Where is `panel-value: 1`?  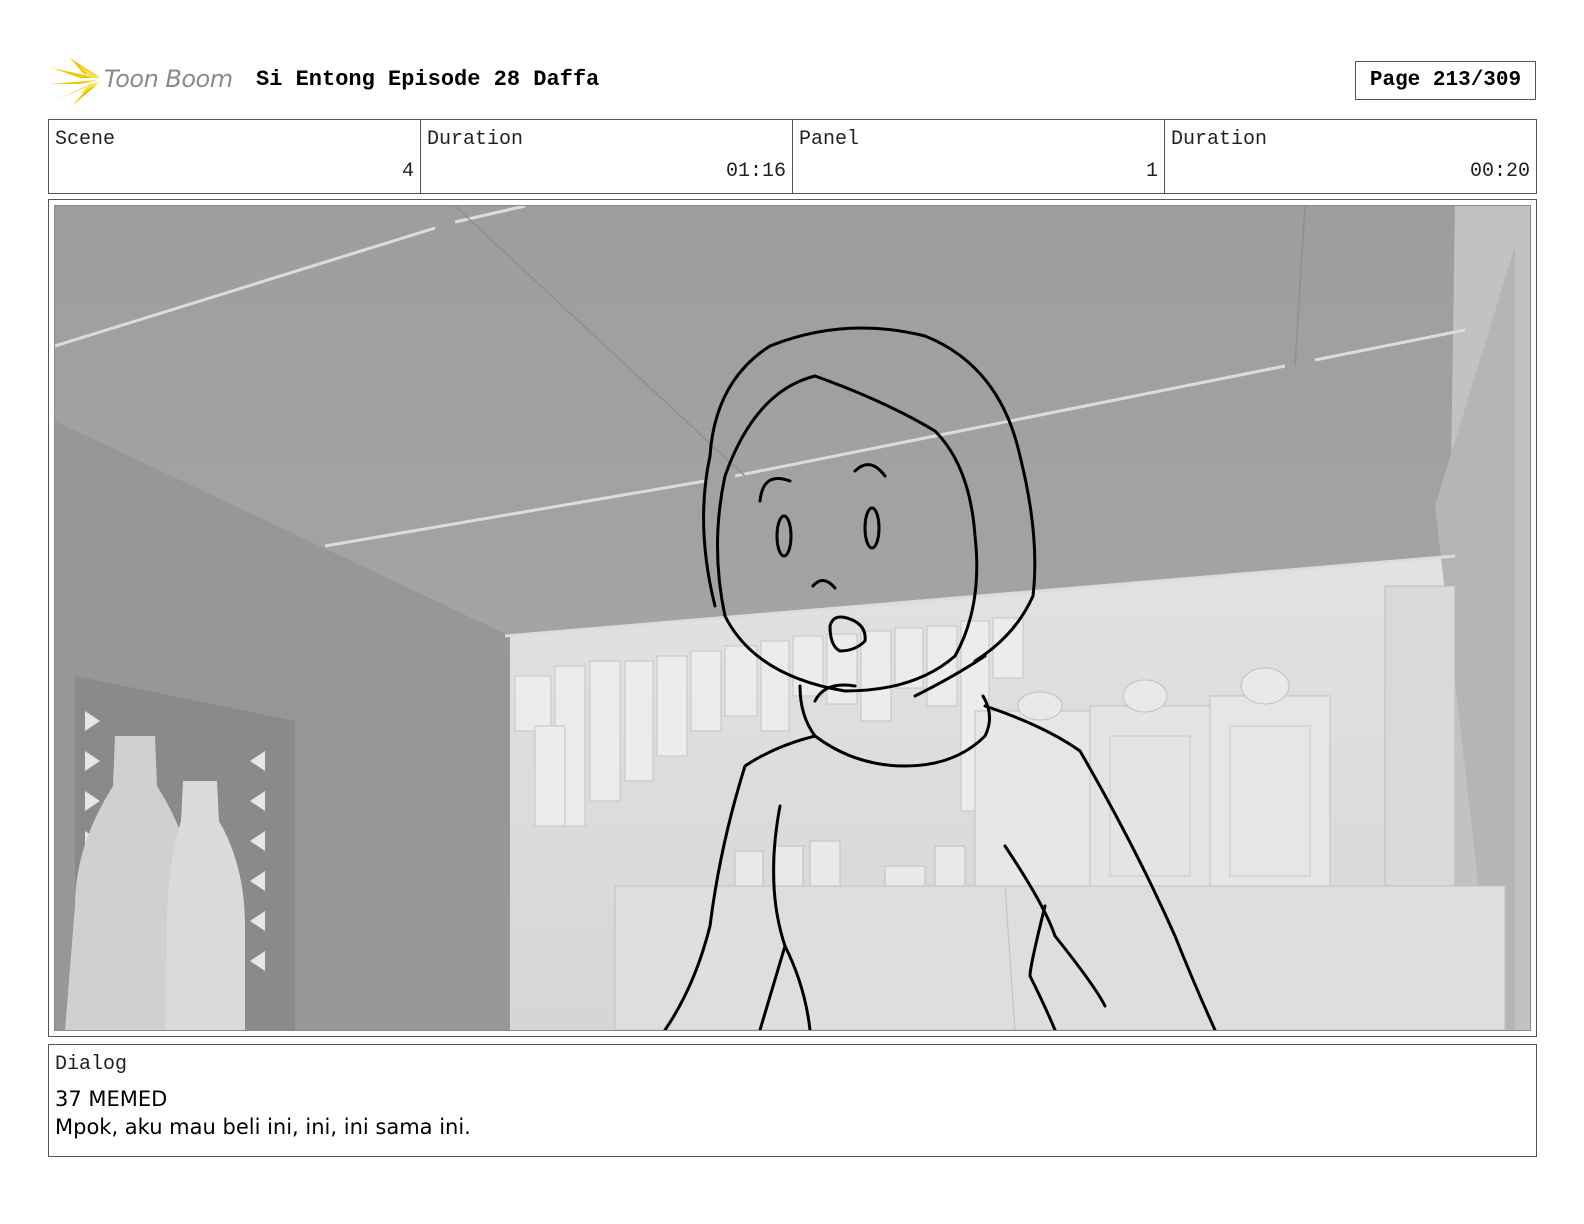
panel-value: 1 is located at coordinates (1151, 171).